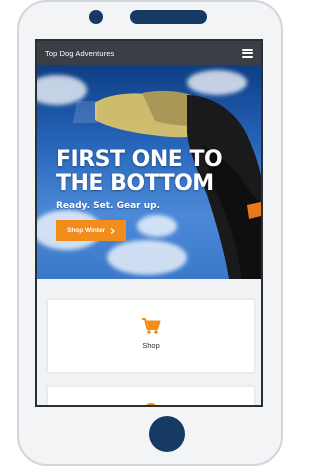  I want to click on site-title: Top Dog Adventures, so click(79, 53).